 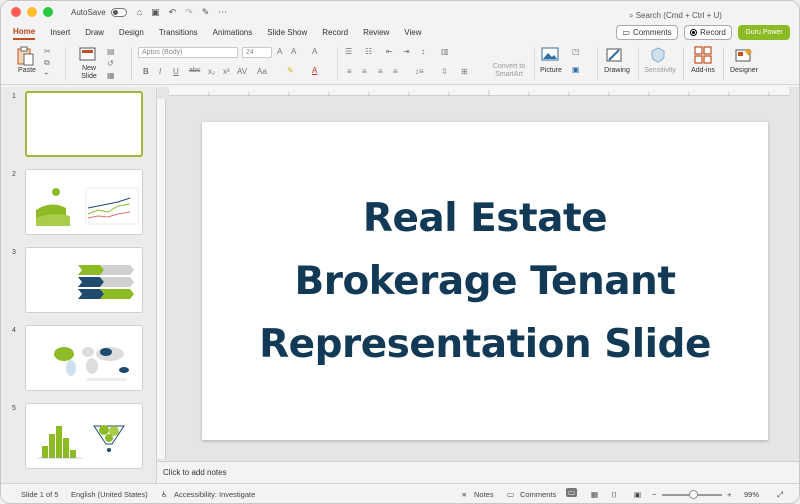 What do you see at coordinates (195, 472) in the screenshot?
I see `notes-placeholder: Click to add notes` at bounding box center [195, 472].